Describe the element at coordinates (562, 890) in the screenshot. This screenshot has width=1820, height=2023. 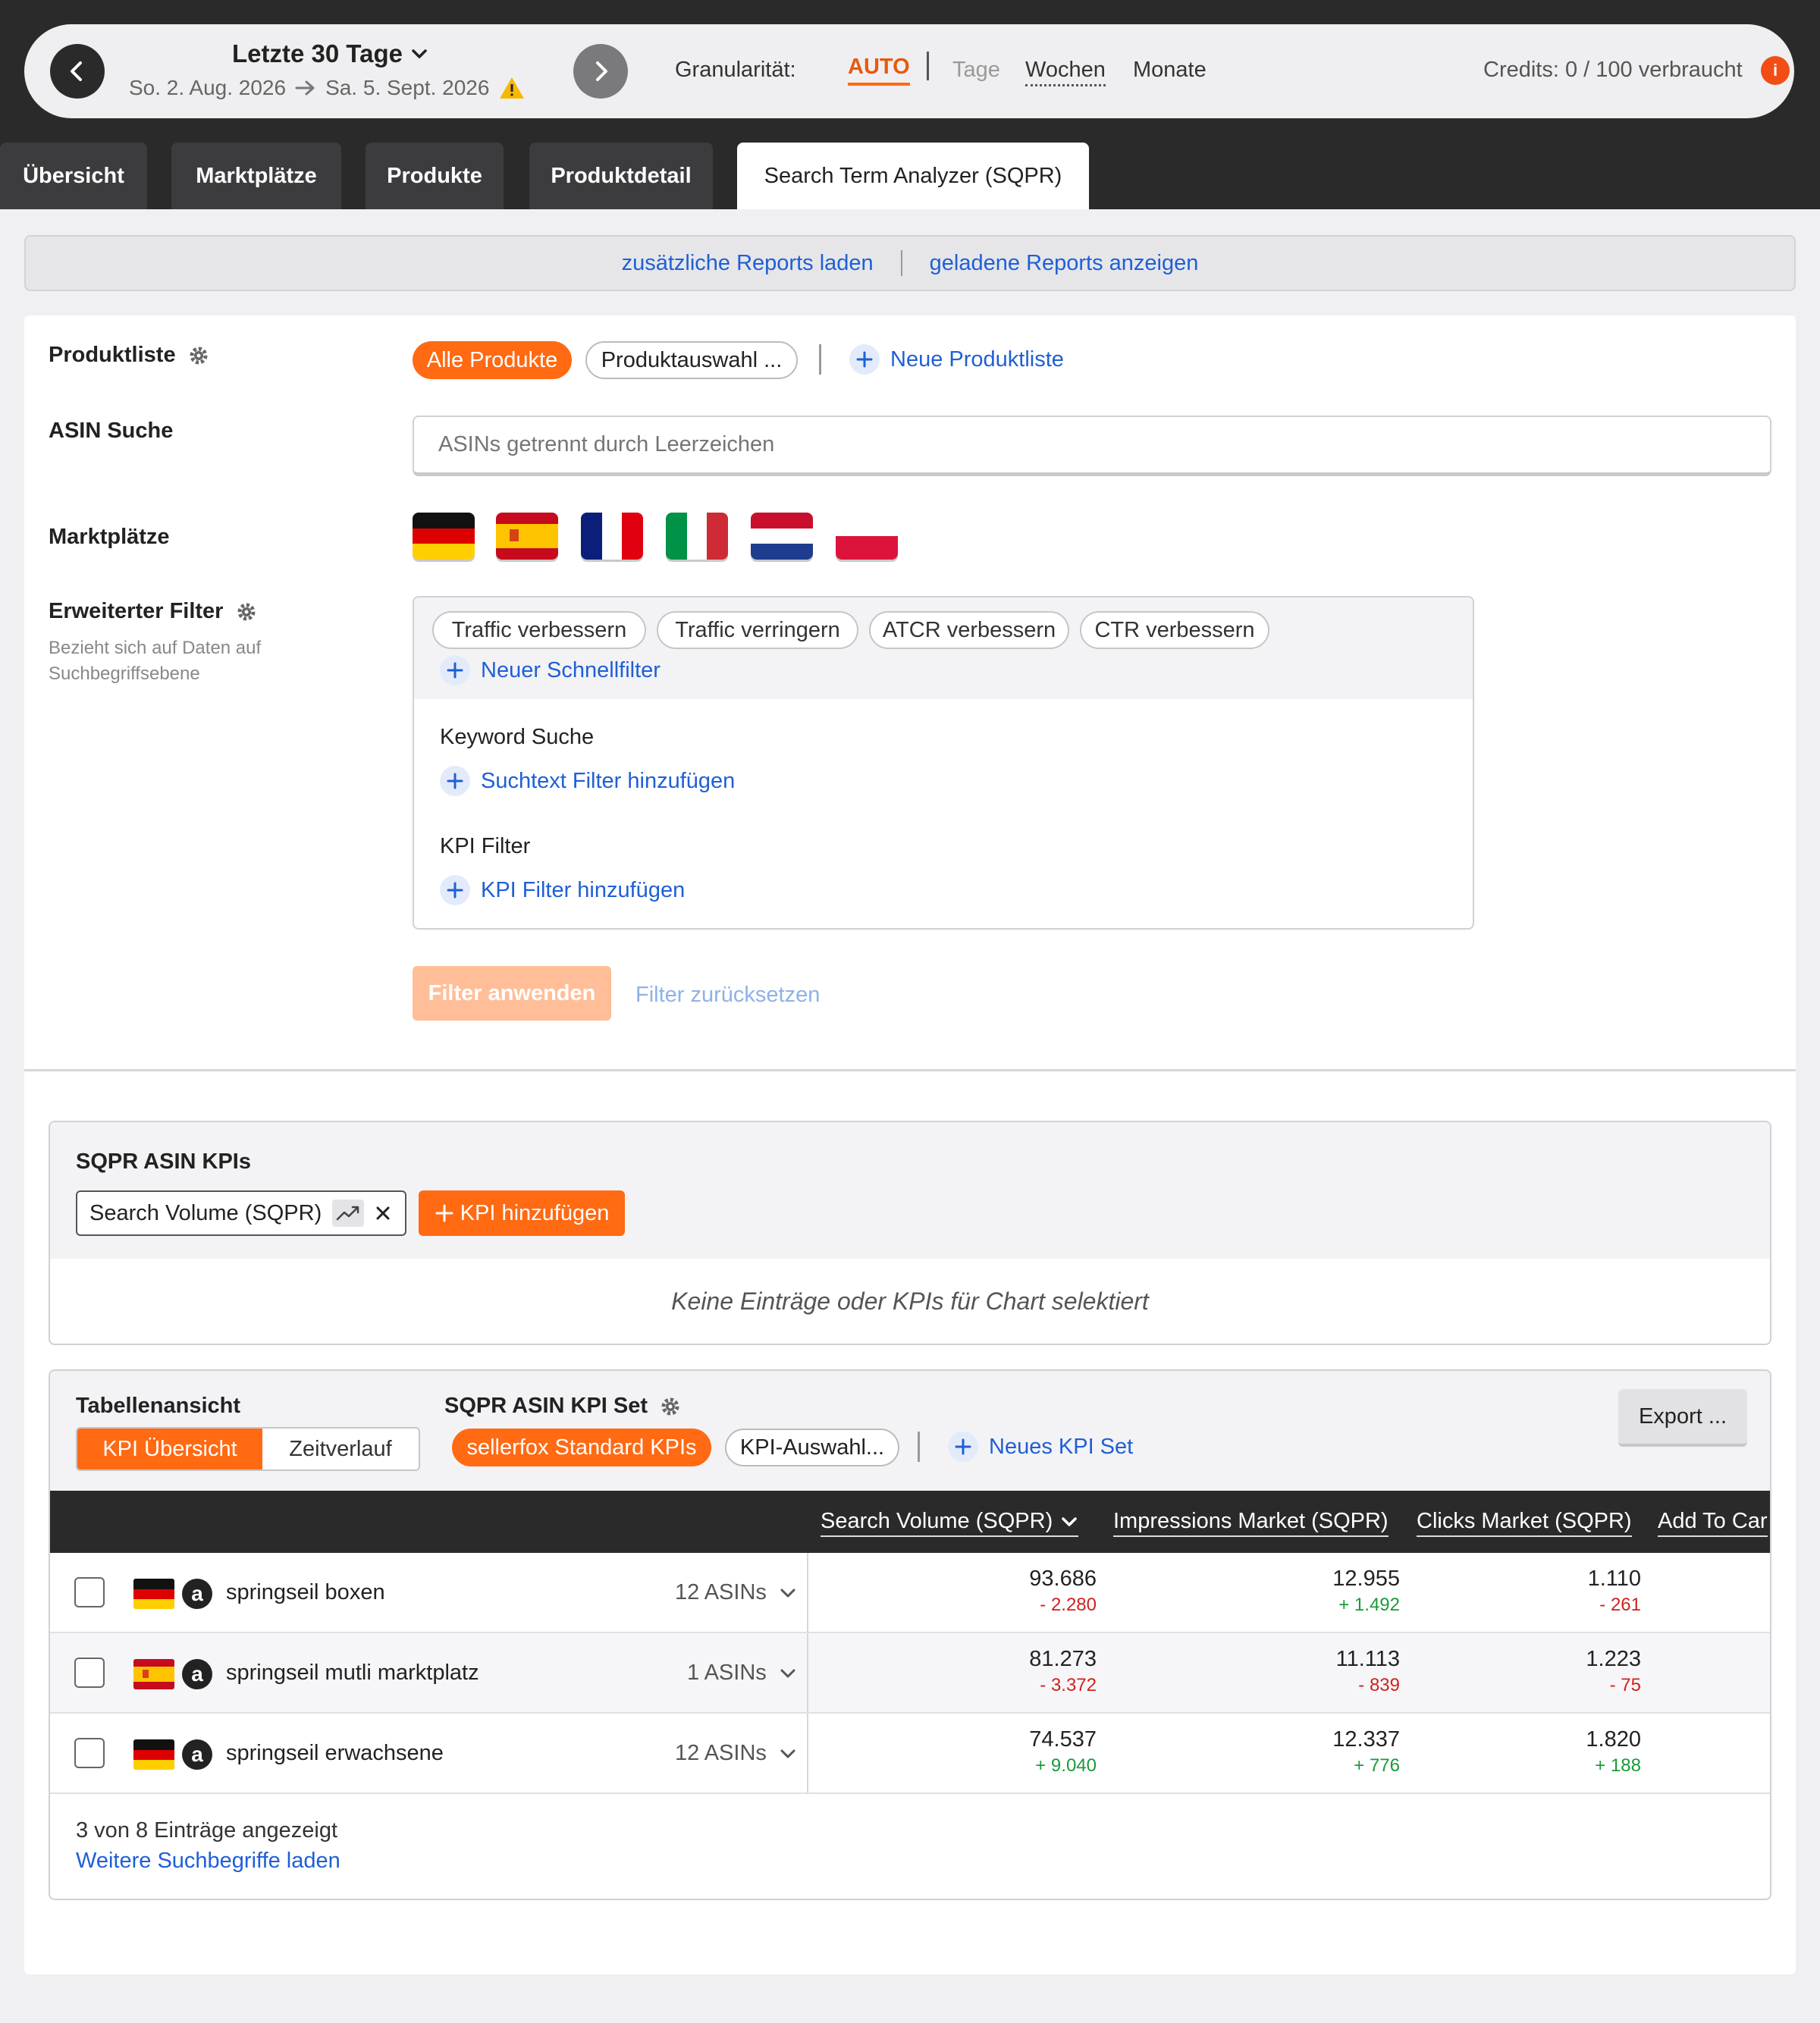
I see `add-kpi-filter-link: KPI Filter hinzufügen` at that location.